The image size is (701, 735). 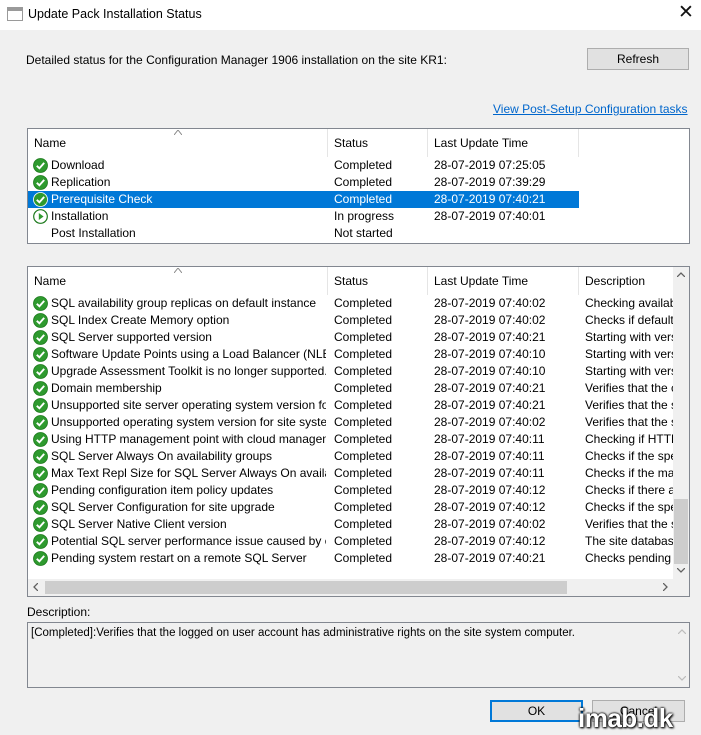 I want to click on cell-desc: Checks if the spec, so click(x=629, y=456).